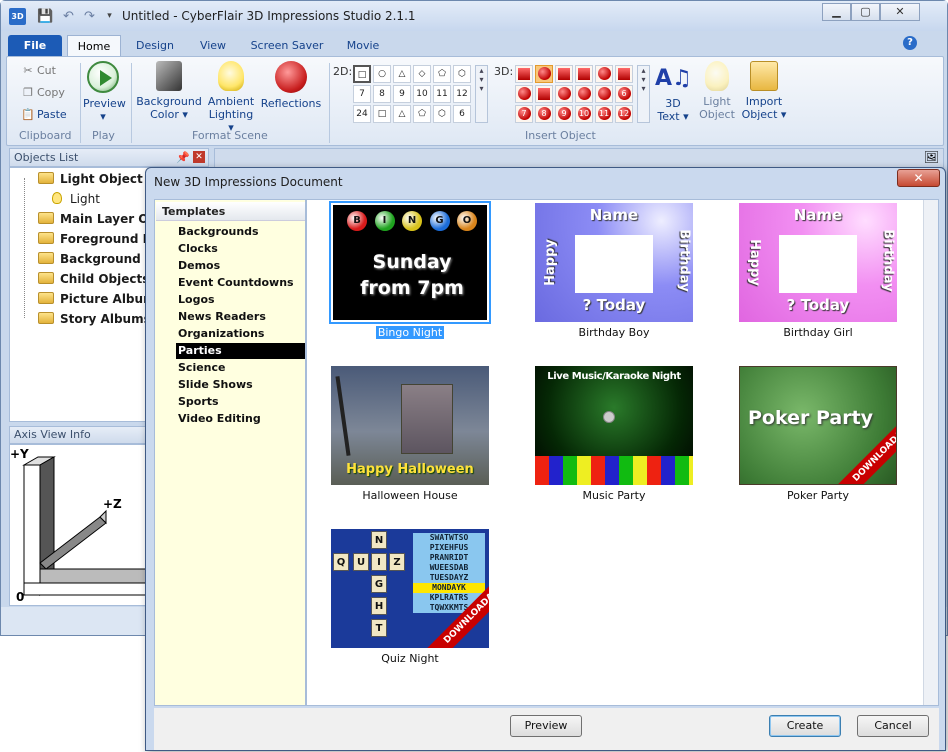 The width and height of the screenshot is (948, 752). I want to click on template-thumb-music-party: Live Music/Karaoke Night, so click(614, 425).